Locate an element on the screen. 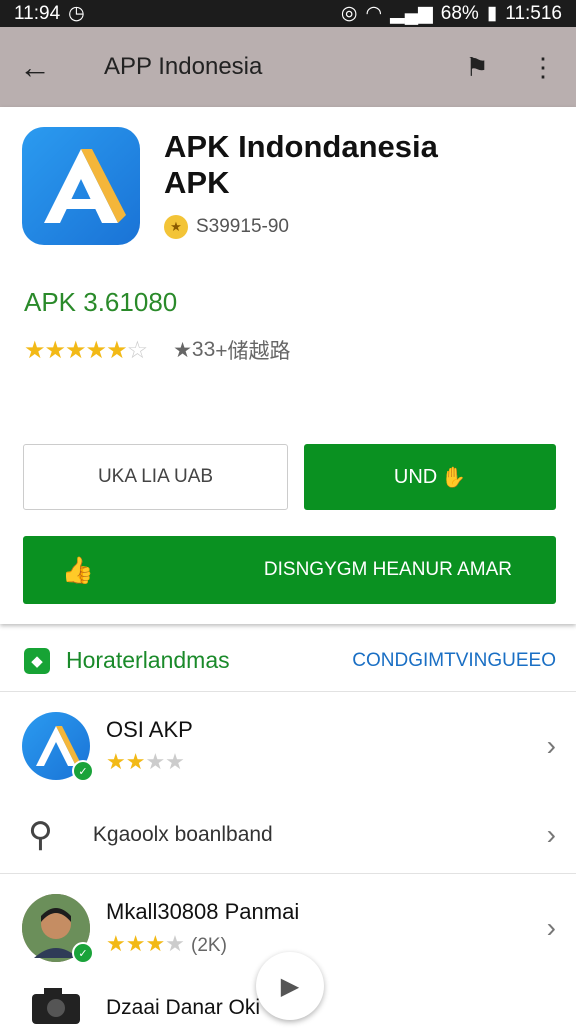 The width and height of the screenshot is (576, 1031). app-version: APK 3.61080 is located at coordinates (101, 302).